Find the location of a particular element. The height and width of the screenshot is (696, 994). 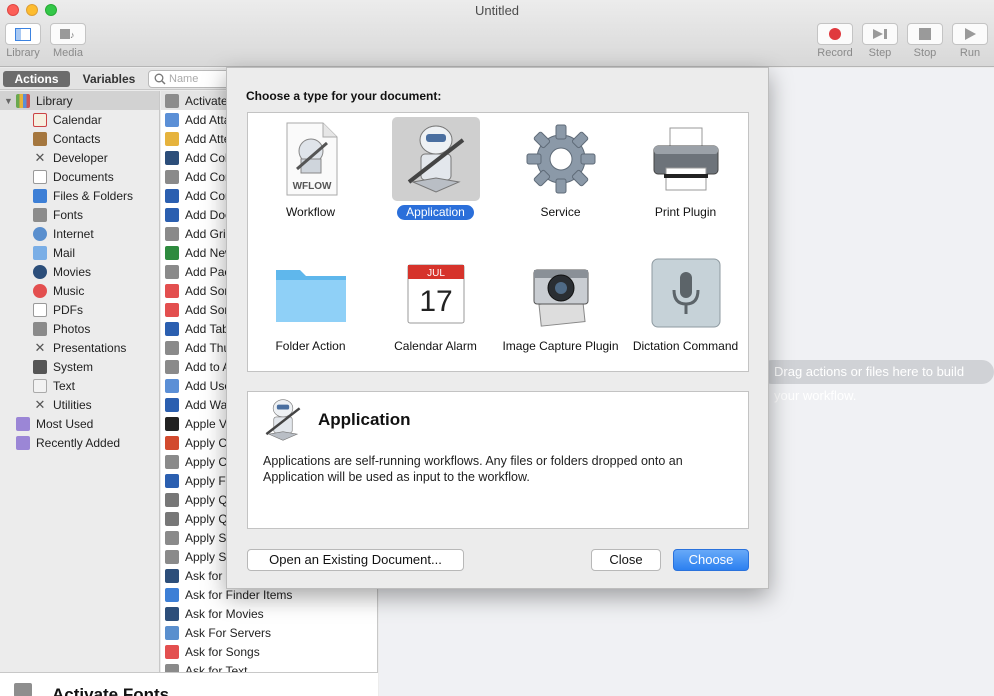

run-icon is located at coordinates (970, 34).